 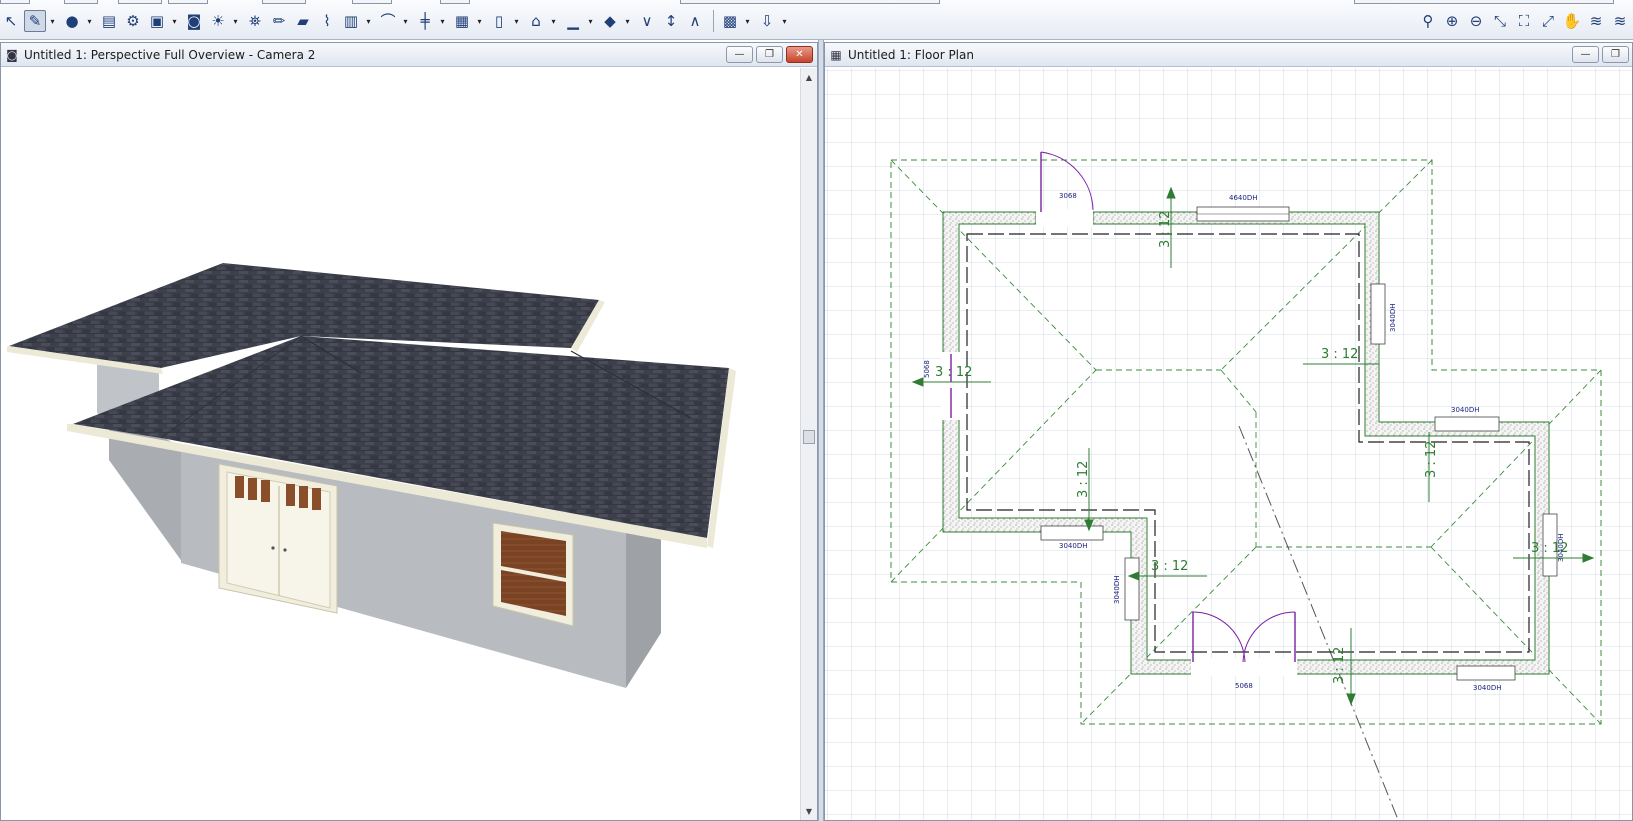 What do you see at coordinates (425, 21) in the screenshot?
I see `railing-icon: ╪` at bounding box center [425, 21].